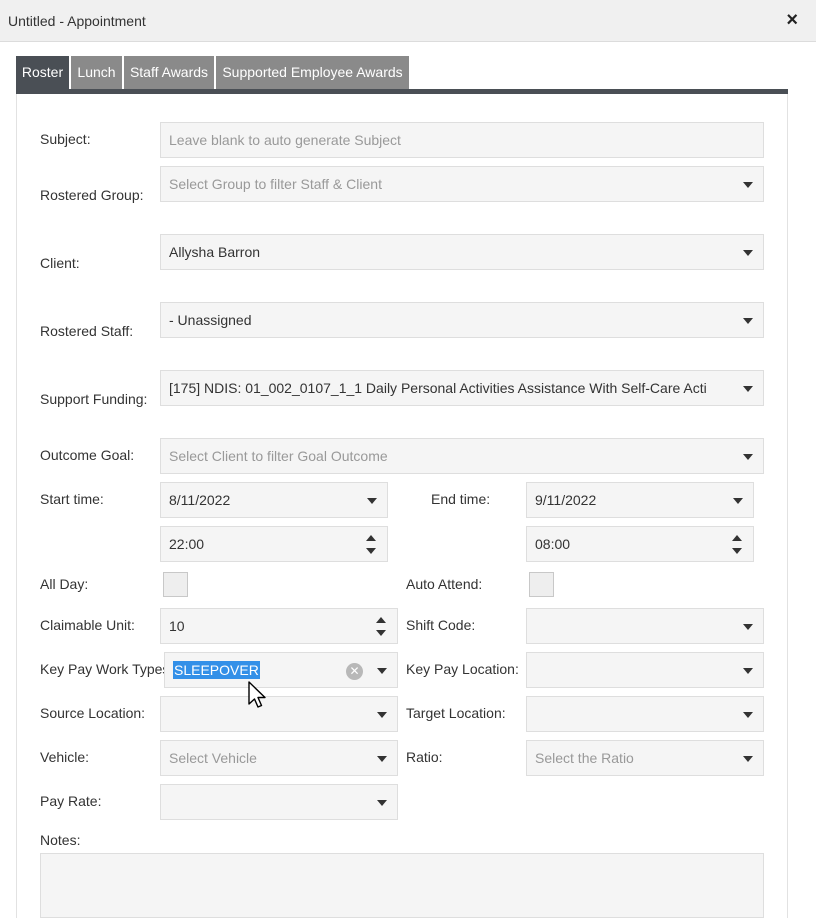 Image resolution: width=816 pixels, height=918 pixels. What do you see at coordinates (107, 669) in the screenshot?
I see `key-pay-work-types-label: Key Pay Work Types:` at bounding box center [107, 669].